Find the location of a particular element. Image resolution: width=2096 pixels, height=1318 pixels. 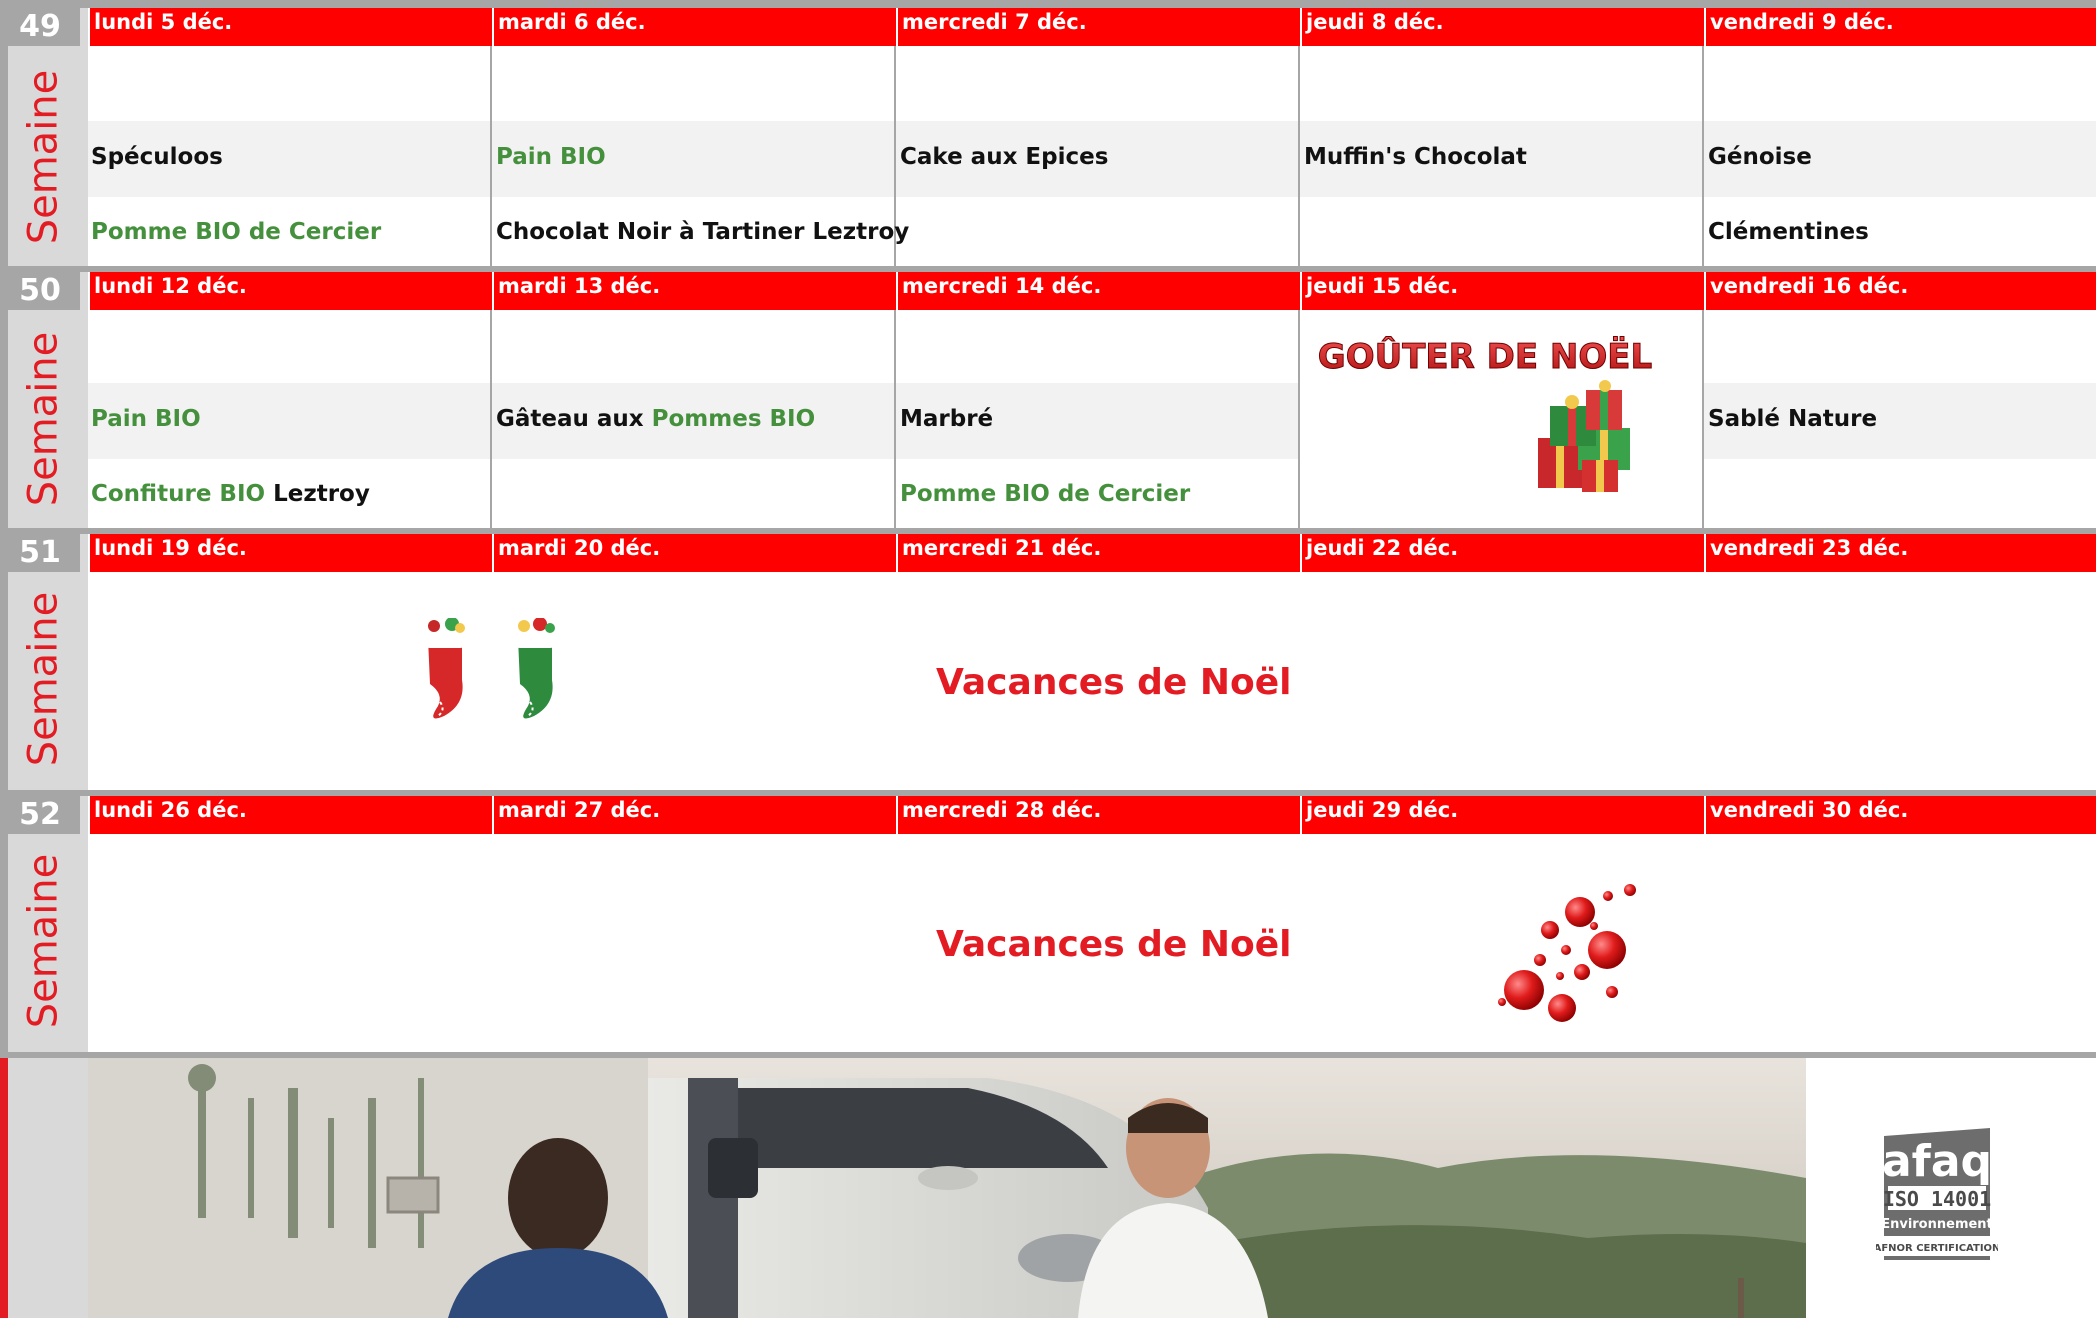

menu-item: Sablé Nature is located at coordinates (1793, 419).